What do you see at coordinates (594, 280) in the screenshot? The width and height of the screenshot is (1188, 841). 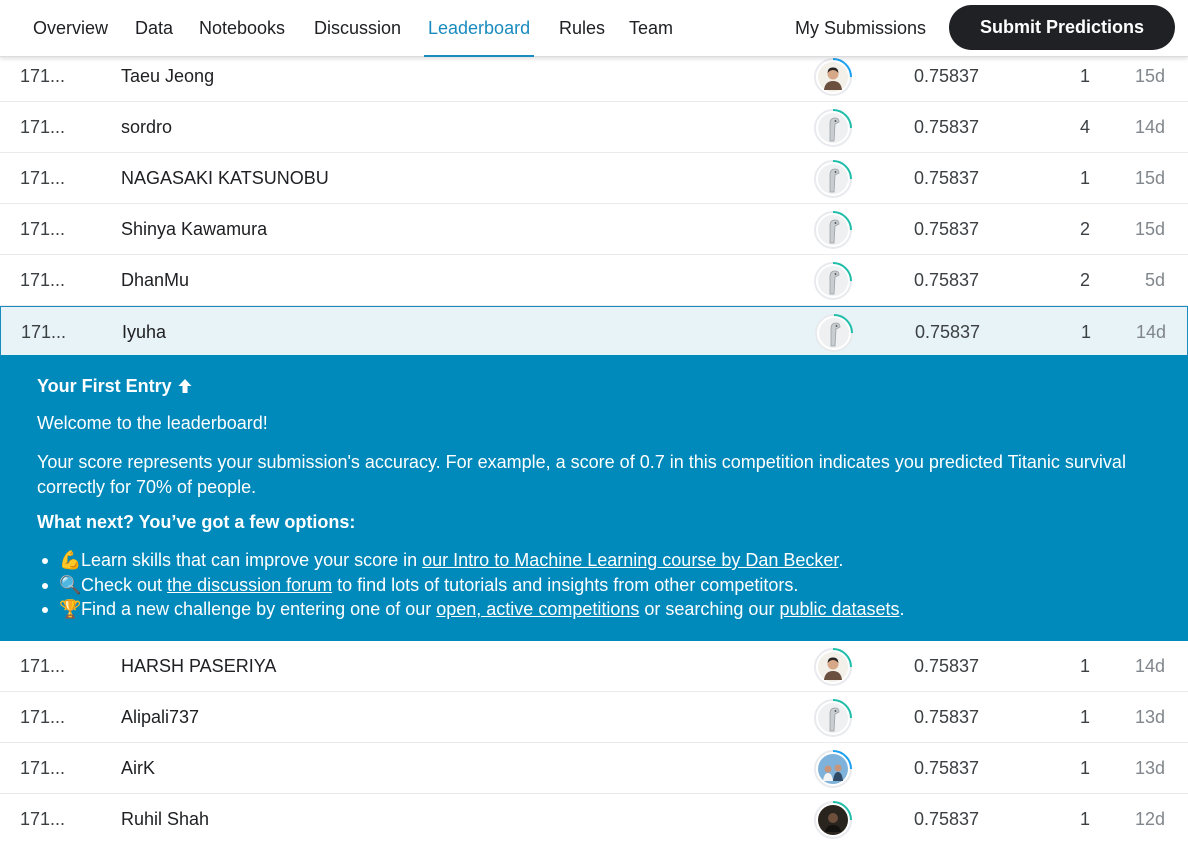 I see `table-row: 171... DhanMu 0.75837 2 5d` at bounding box center [594, 280].